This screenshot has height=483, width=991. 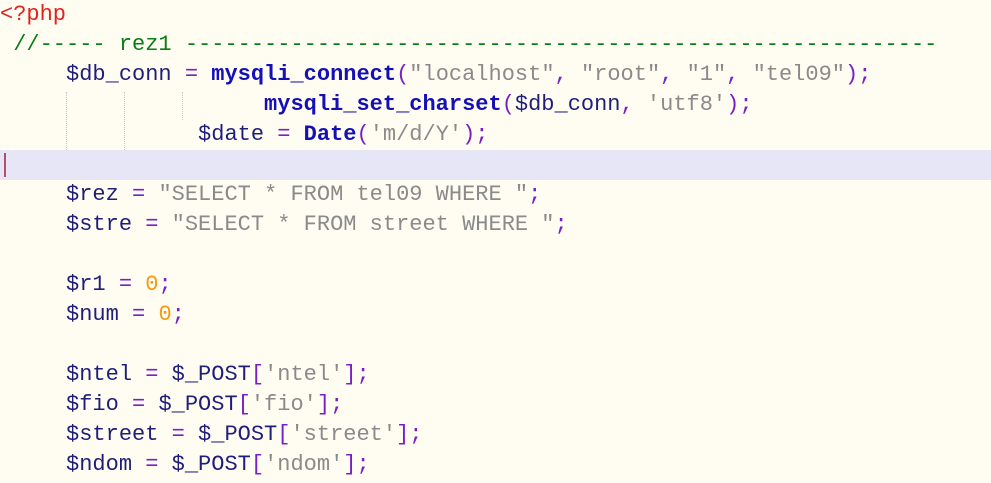 I want to click on code-token: $fio, so click(x=92, y=404).